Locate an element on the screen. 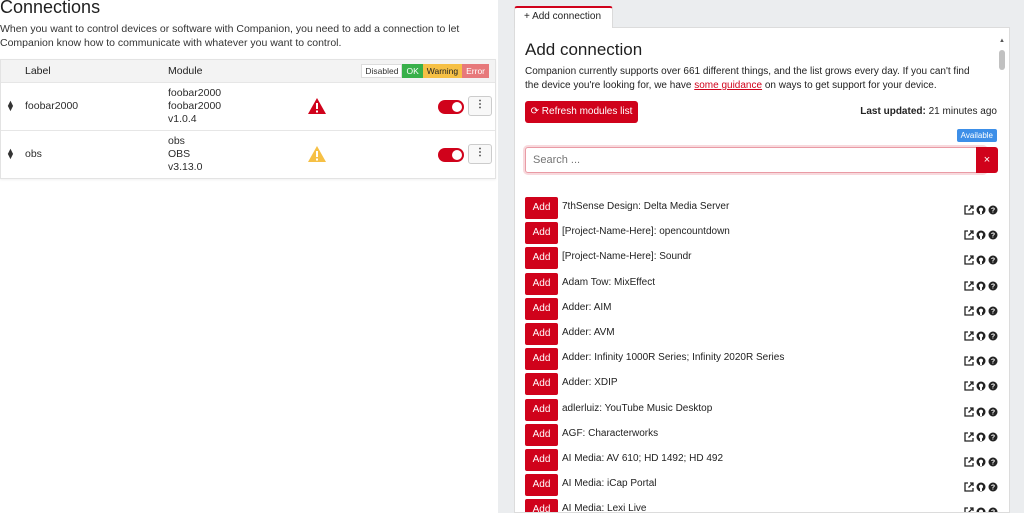  connection-module: obs OBS v3.13.0 is located at coordinates (185, 154).